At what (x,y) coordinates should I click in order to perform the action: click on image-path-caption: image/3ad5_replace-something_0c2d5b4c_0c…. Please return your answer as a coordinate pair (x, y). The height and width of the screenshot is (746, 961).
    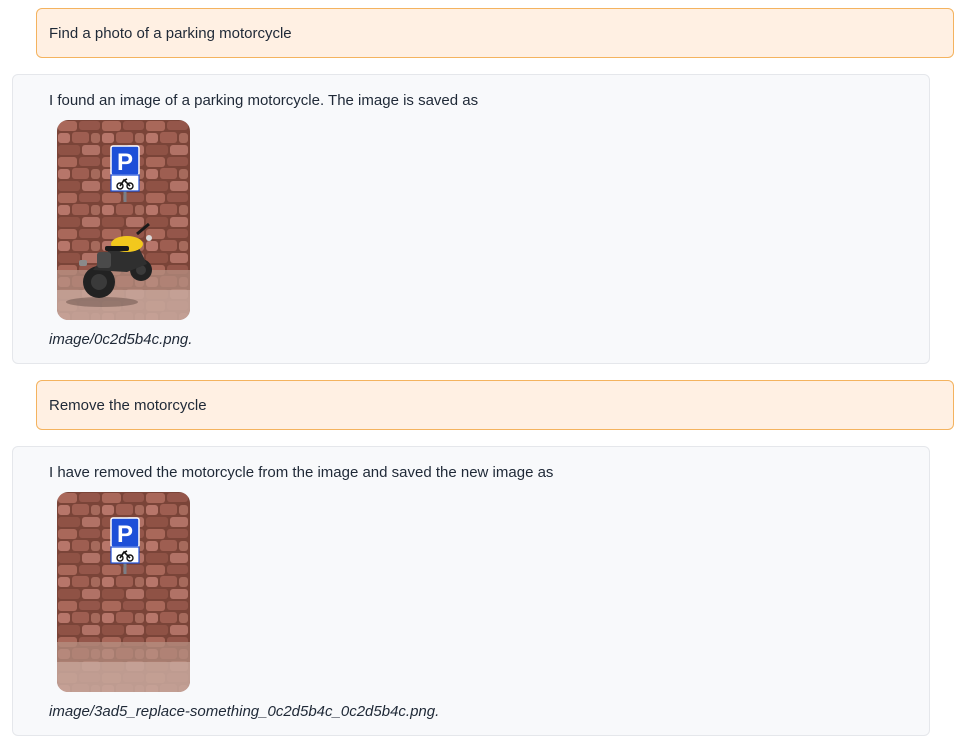
    Looking at the image, I should click on (244, 711).